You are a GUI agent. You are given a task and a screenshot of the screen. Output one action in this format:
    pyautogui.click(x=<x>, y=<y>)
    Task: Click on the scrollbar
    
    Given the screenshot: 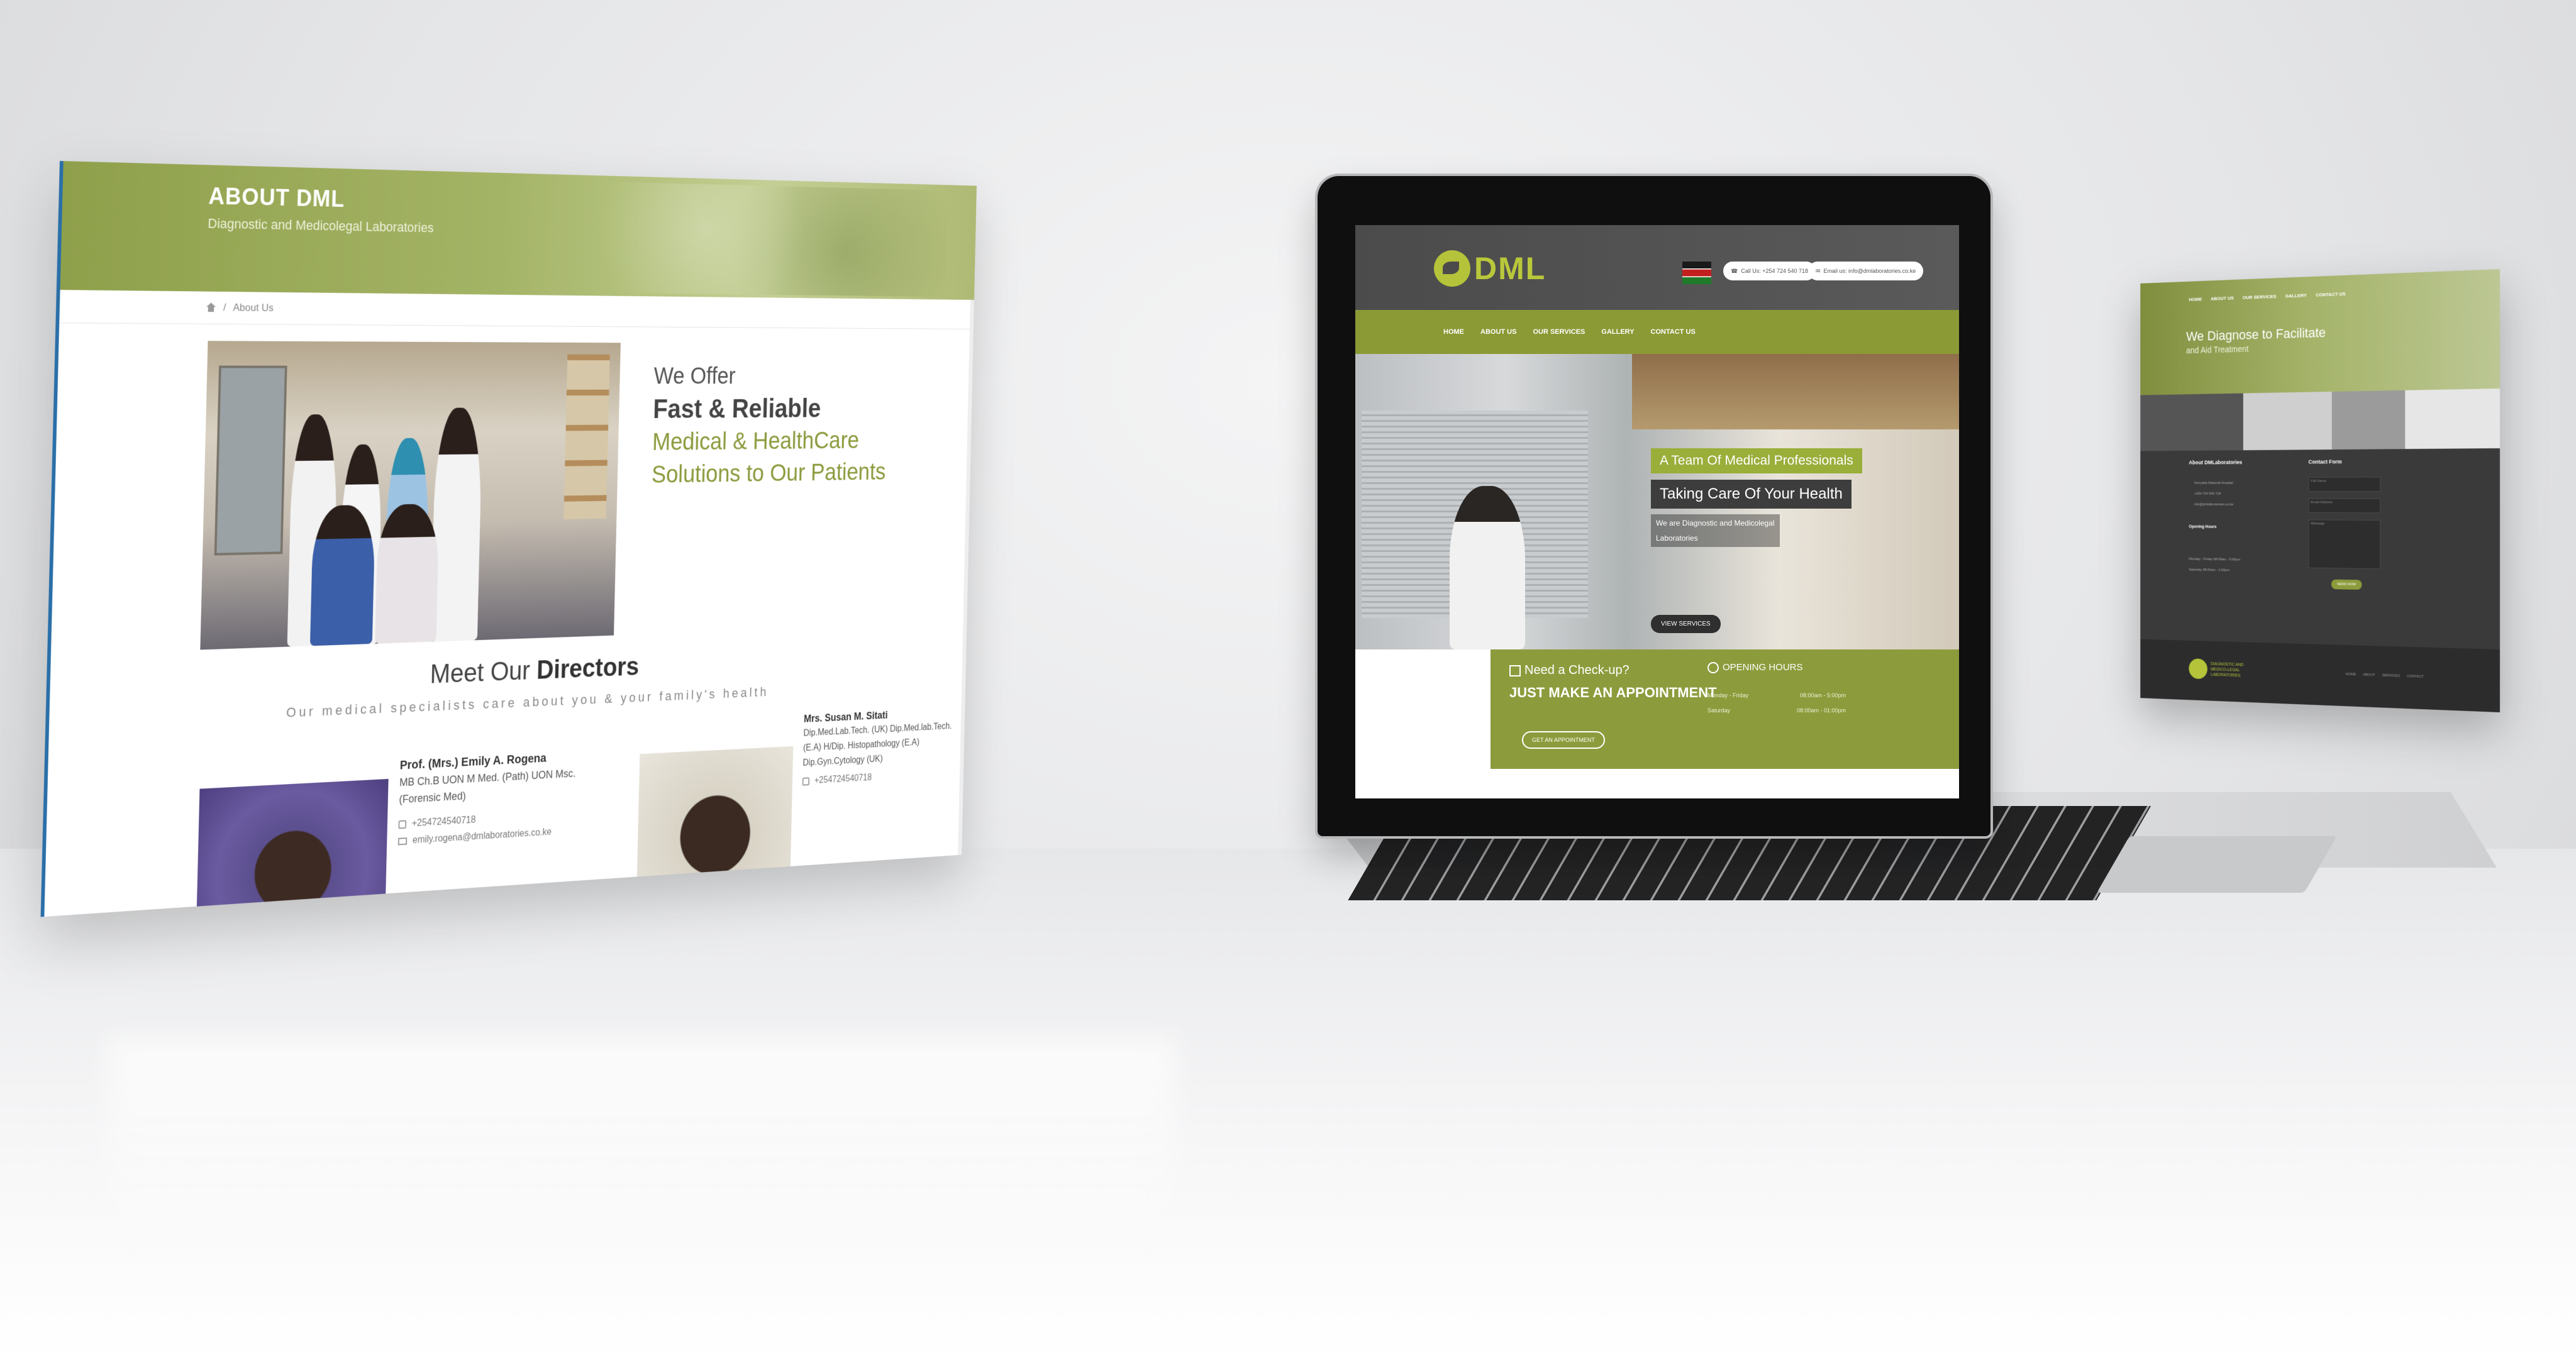 What is the action you would take?
    pyautogui.click(x=966, y=579)
    